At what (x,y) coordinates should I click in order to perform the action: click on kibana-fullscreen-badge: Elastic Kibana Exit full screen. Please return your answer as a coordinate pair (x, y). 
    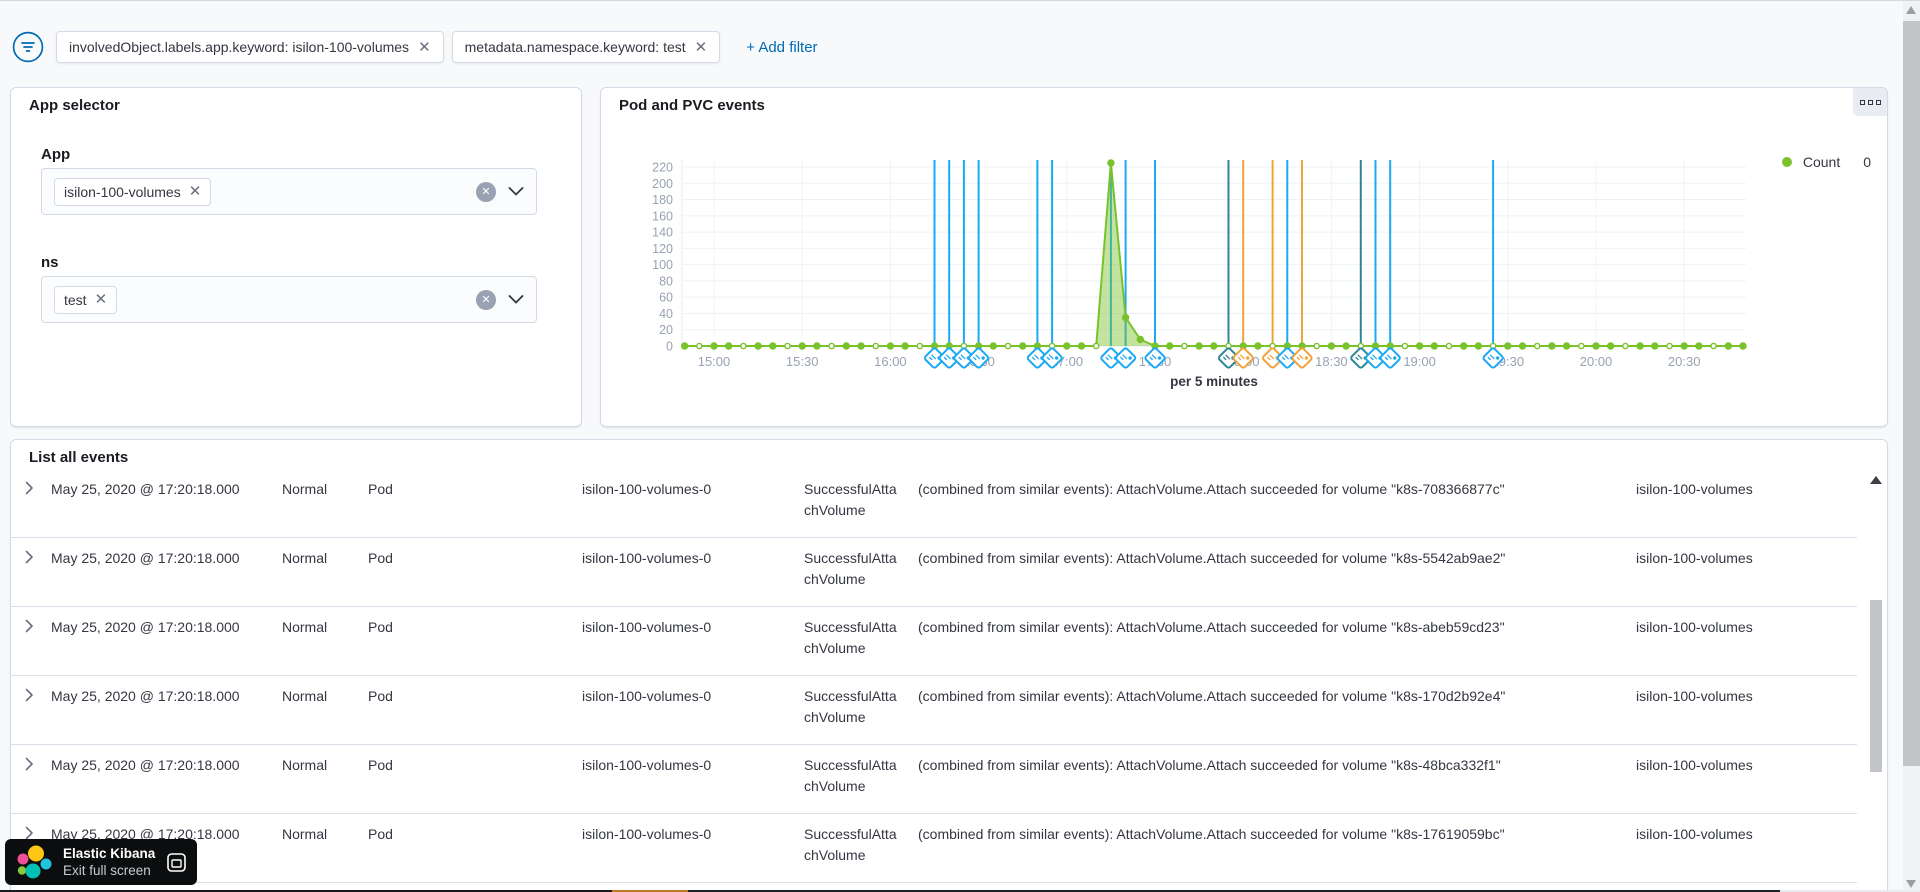
    Looking at the image, I should click on (101, 862).